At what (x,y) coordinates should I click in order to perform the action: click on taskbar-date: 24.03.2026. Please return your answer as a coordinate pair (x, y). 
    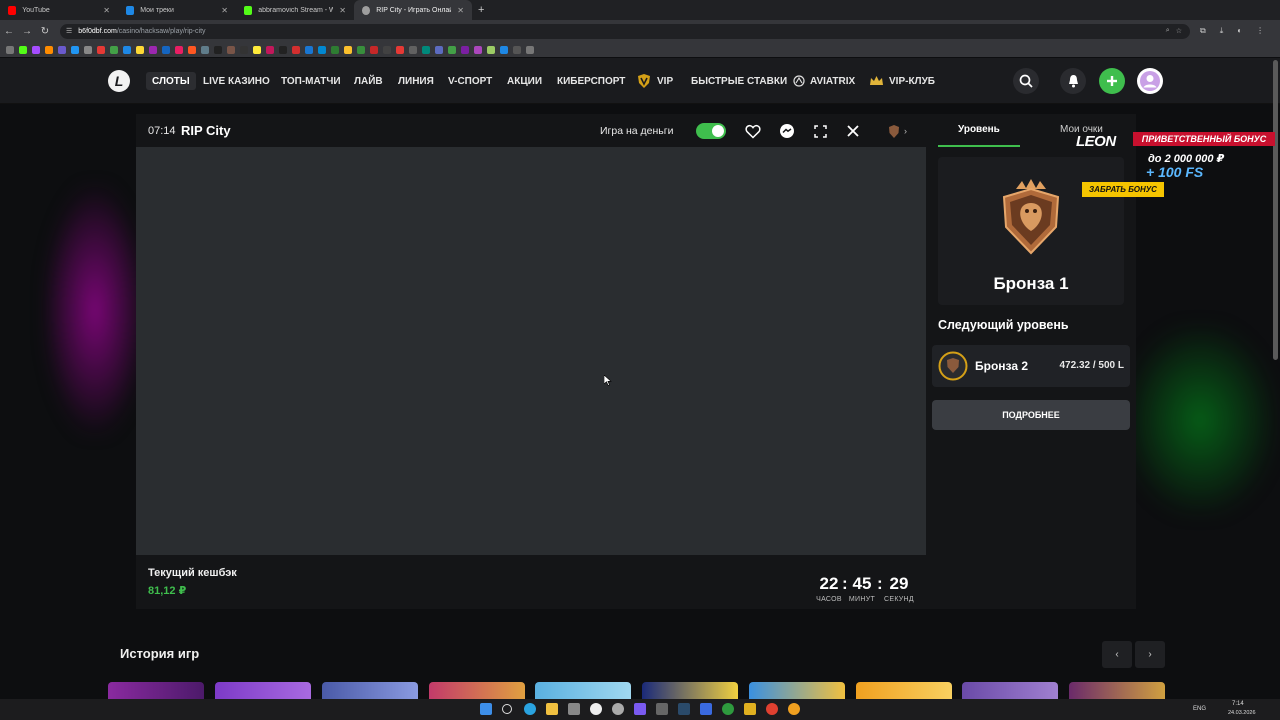
    Looking at the image, I should click on (1242, 713).